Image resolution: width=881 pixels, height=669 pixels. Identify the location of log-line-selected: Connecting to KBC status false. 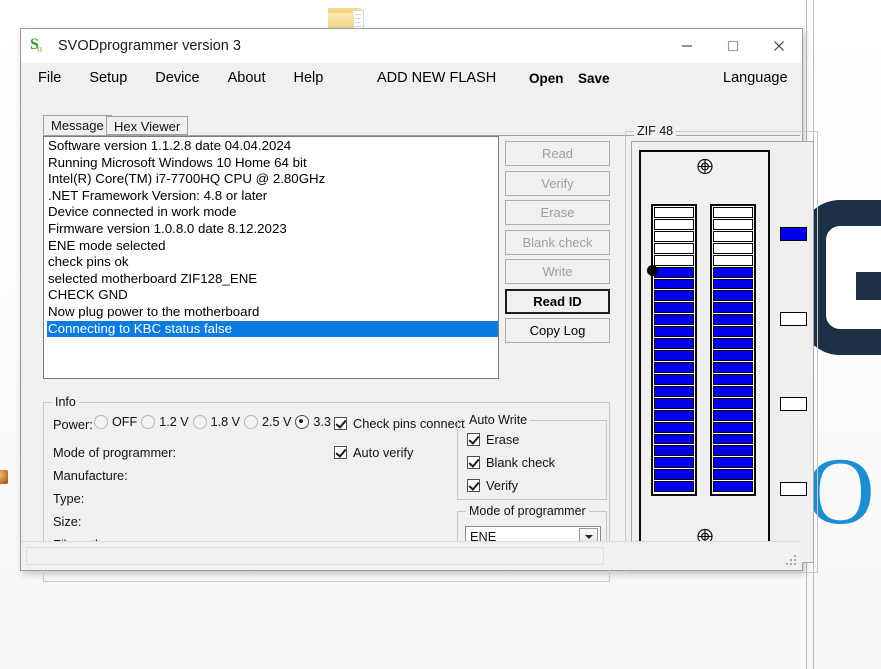
(272, 329).